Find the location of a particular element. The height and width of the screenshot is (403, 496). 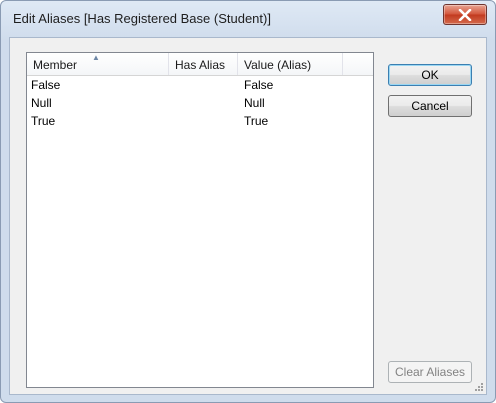

ok-button: OK is located at coordinates (430, 75).